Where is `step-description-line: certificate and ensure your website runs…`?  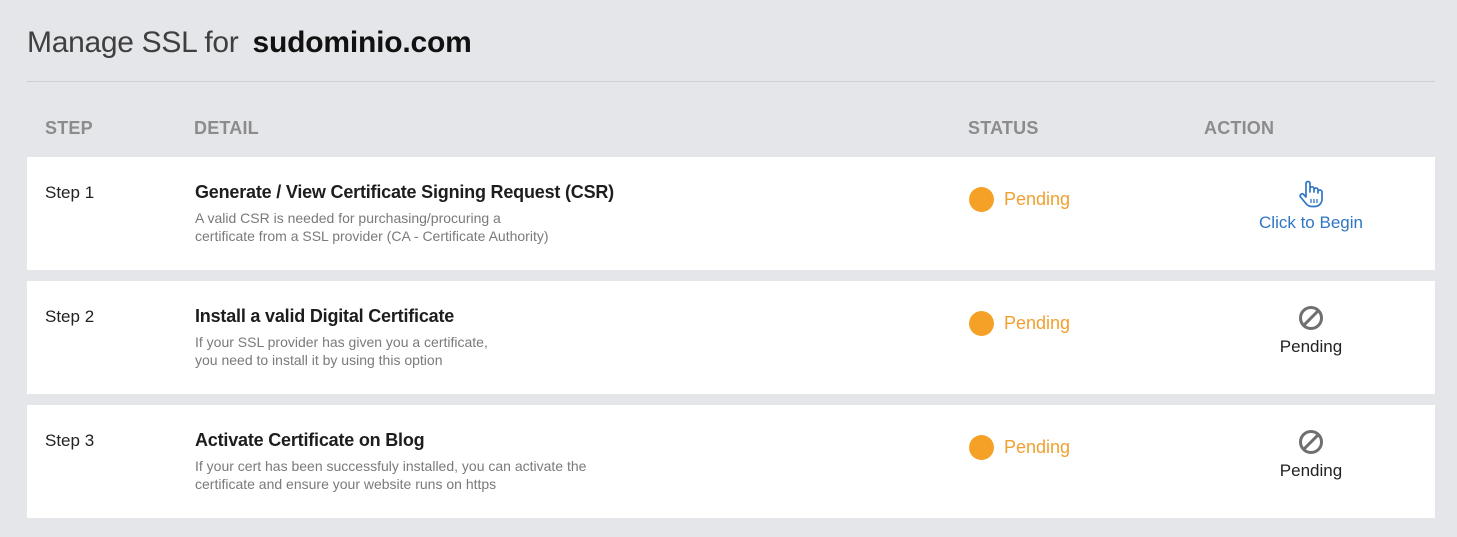
step-description-line: certificate and ensure your website runs… is located at coordinates (346, 484).